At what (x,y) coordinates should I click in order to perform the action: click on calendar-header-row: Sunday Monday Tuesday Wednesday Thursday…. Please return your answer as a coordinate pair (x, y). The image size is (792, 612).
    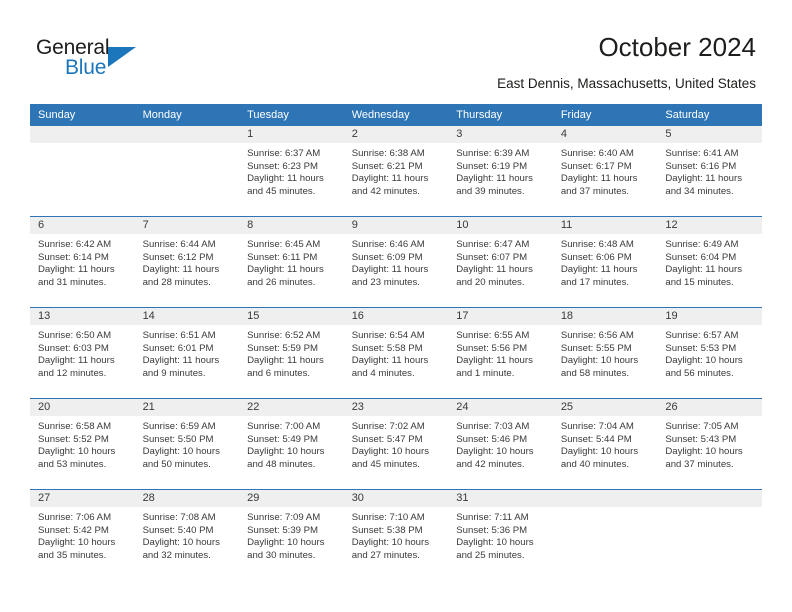
    Looking at the image, I should click on (396, 115).